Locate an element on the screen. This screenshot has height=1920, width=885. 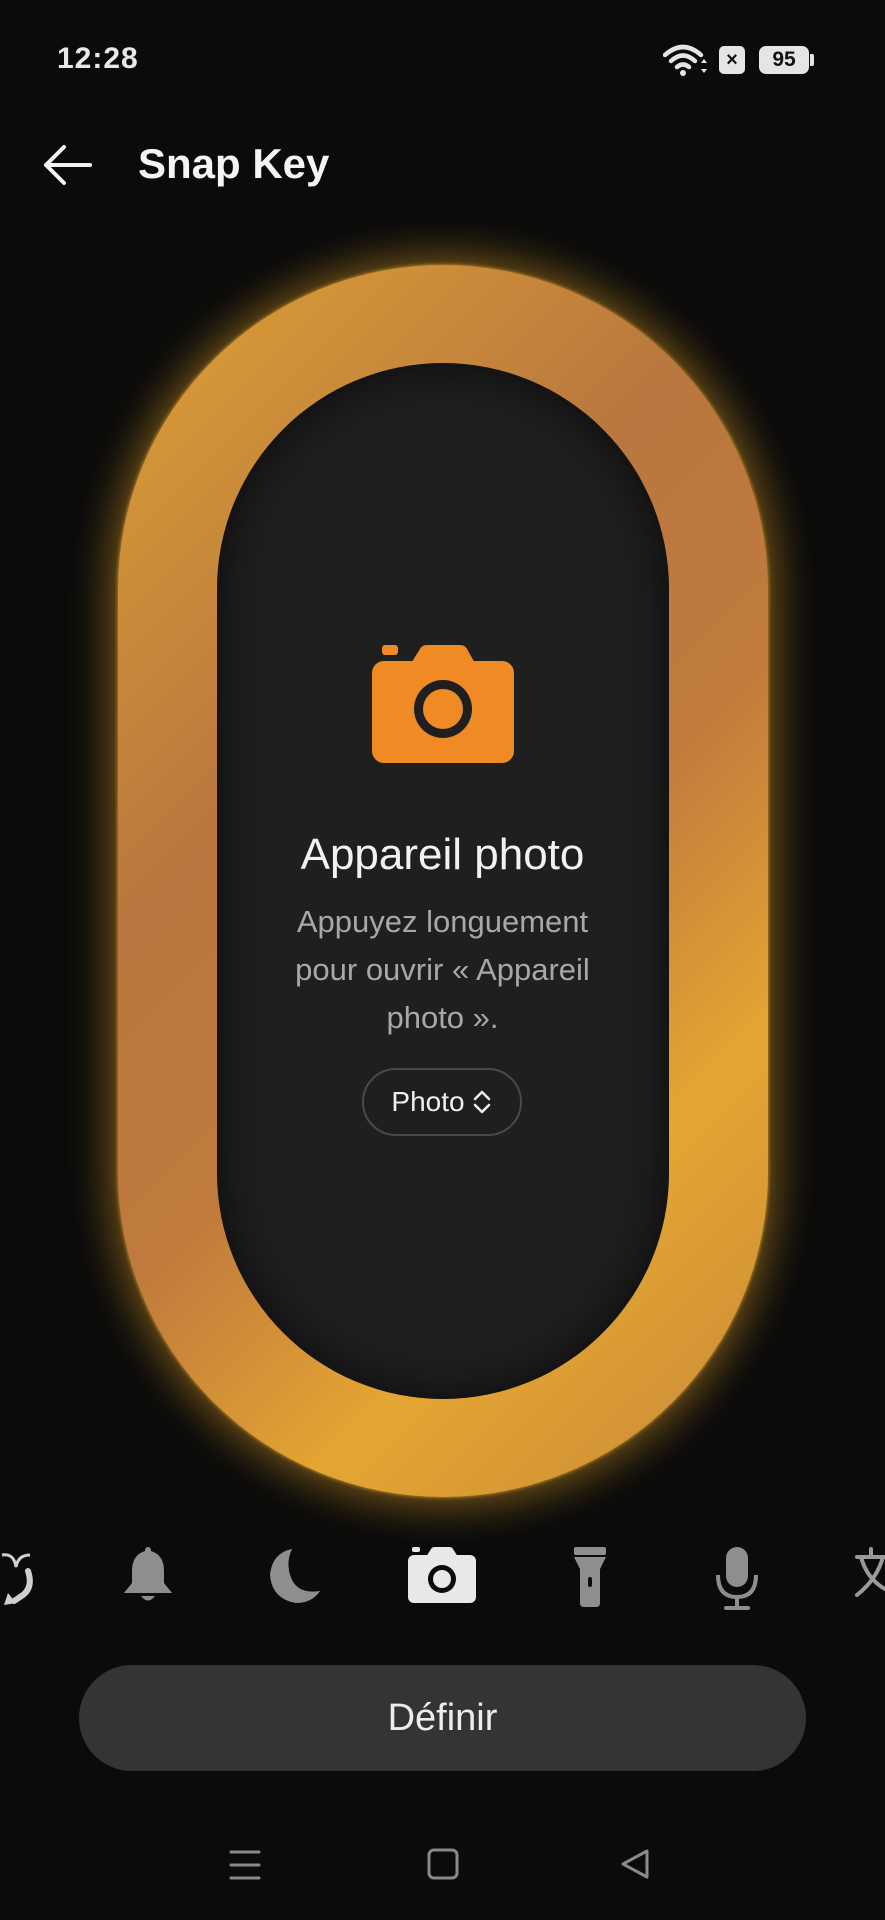
define-button-label: Définir is located at coordinates (442, 1717).